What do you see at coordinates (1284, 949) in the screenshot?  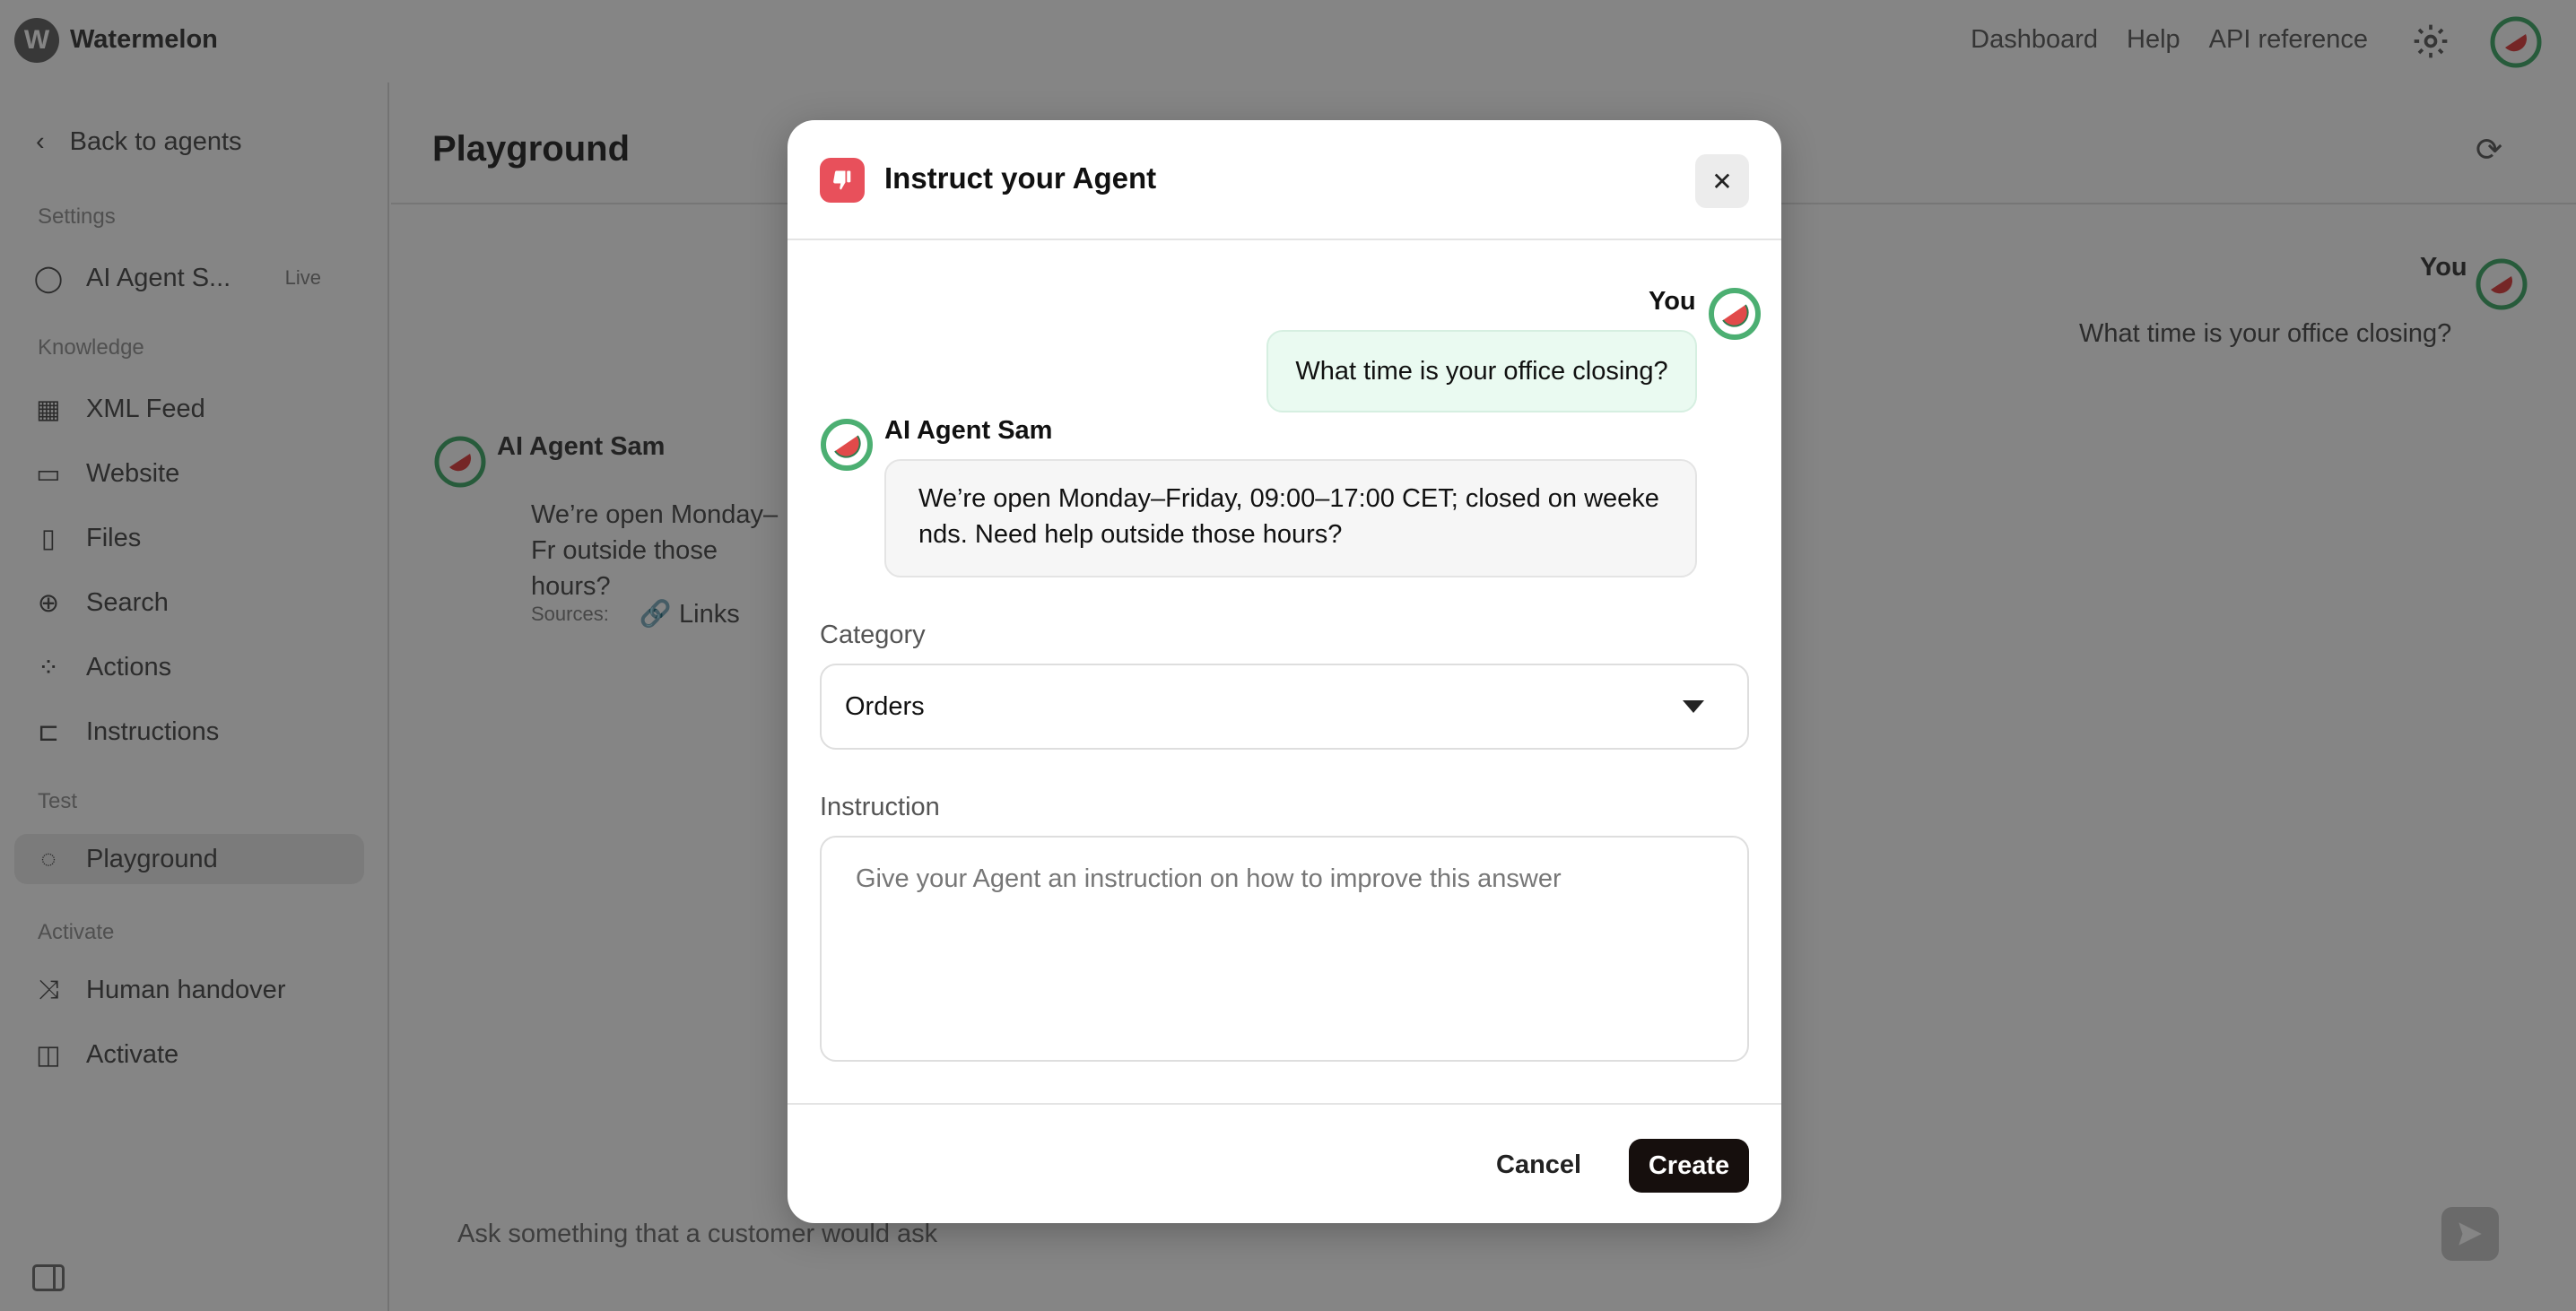 I see `instruction-field` at bounding box center [1284, 949].